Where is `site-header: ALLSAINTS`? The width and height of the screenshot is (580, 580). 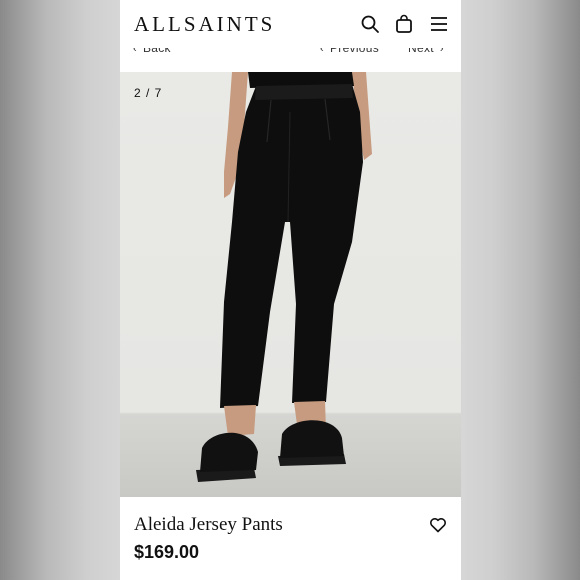 site-header: ALLSAINTS is located at coordinates (290, 24).